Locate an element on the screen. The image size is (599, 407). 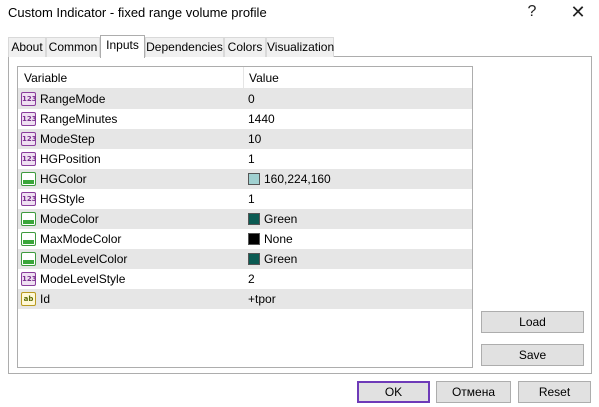
load-button: Load is located at coordinates (532, 322).